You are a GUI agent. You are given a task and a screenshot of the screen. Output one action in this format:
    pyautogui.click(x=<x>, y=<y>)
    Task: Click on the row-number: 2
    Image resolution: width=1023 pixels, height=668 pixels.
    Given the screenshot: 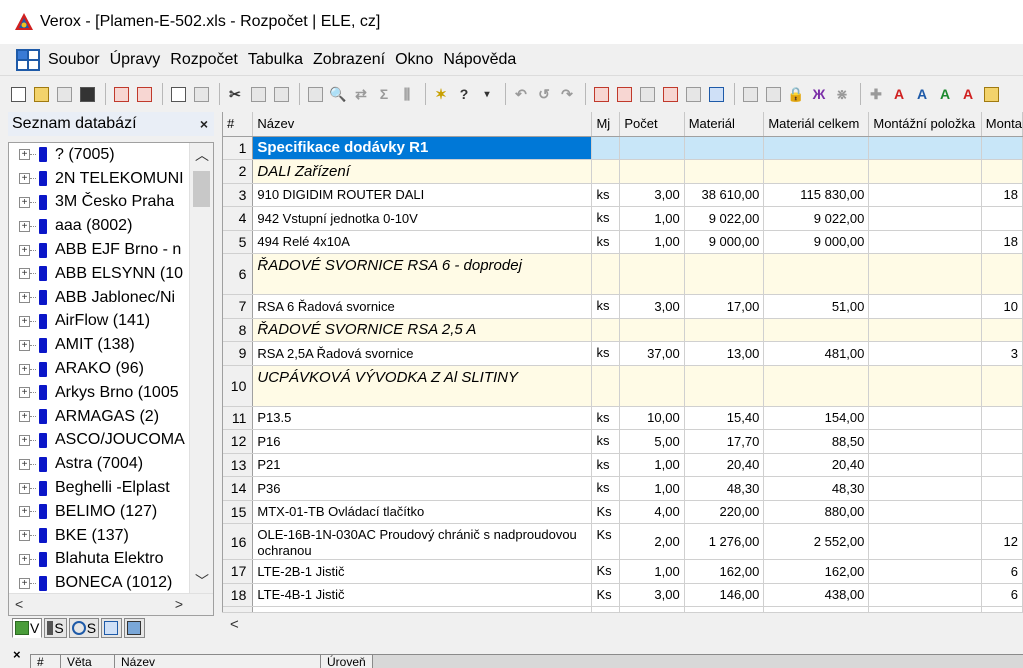 What is the action you would take?
    pyautogui.click(x=238, y=171)
    